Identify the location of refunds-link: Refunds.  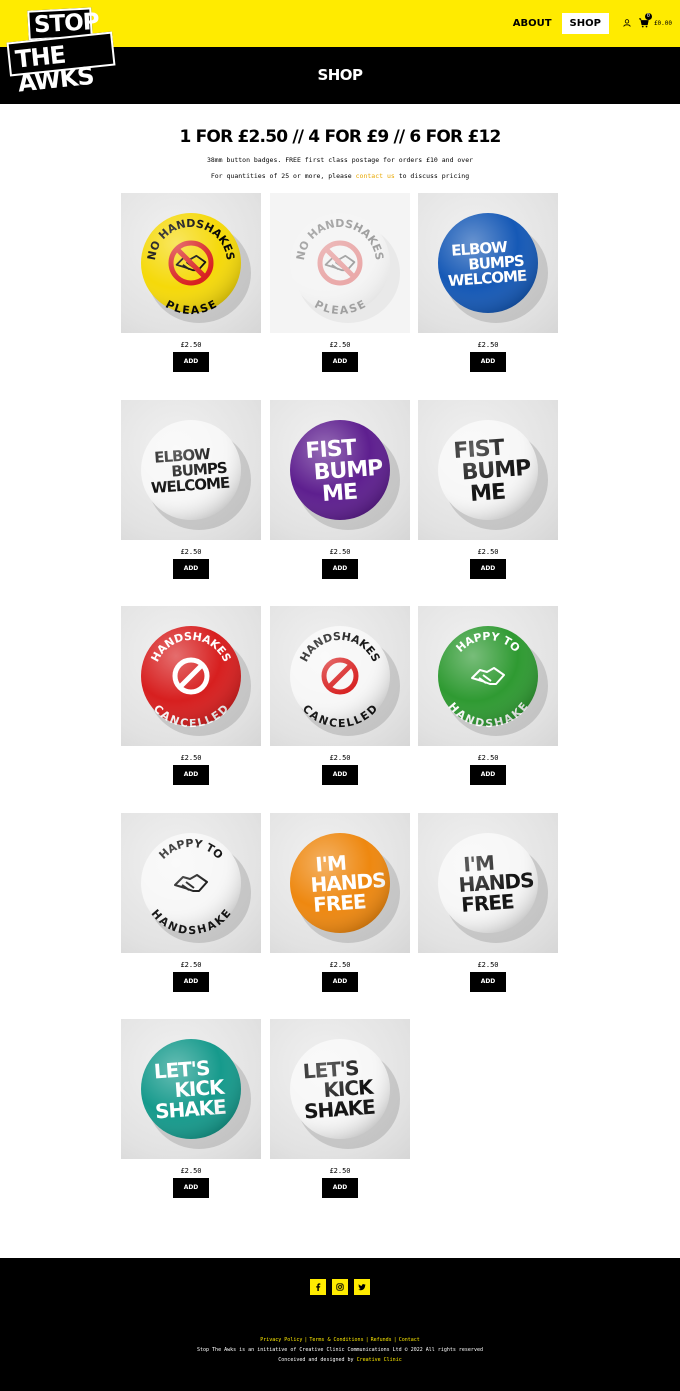
(381, 1340).